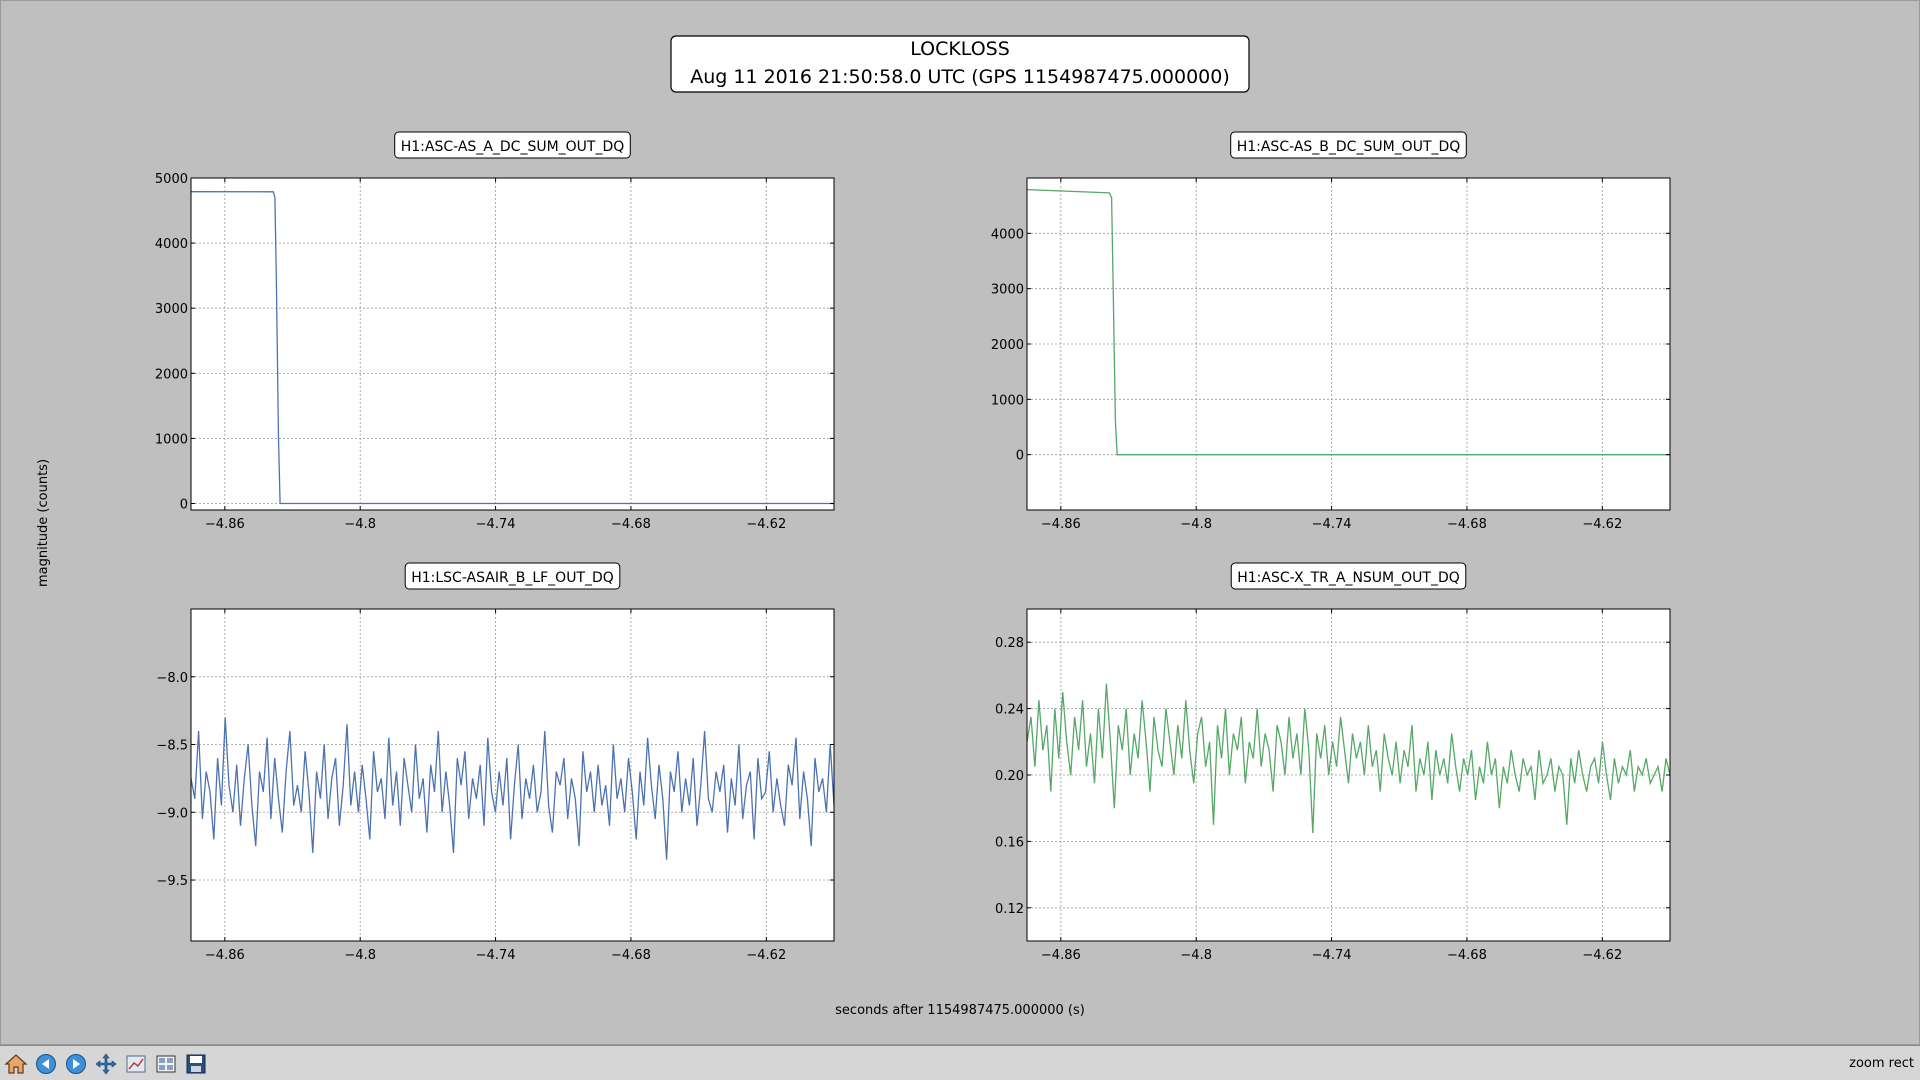 Image resolution: width=1920 pixels, height=1080 pixels. Describe the element at coordinates (43, 523) in the screenshot. I see `y-axis-label: magnitude (counts)` at that location.